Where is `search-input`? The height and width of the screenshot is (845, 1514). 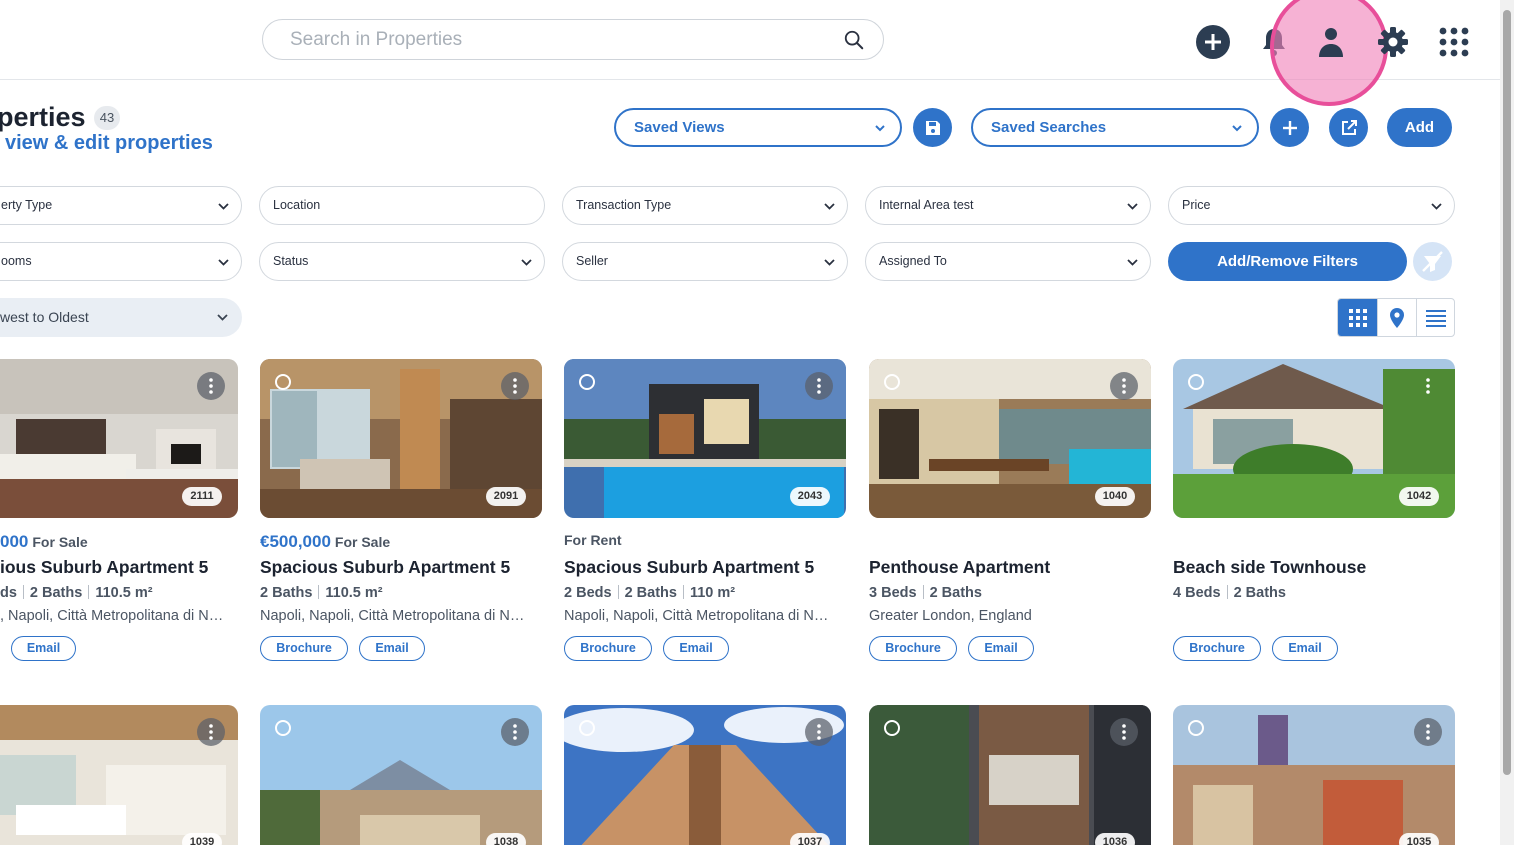
search-input is located at coordinates (560, 40).